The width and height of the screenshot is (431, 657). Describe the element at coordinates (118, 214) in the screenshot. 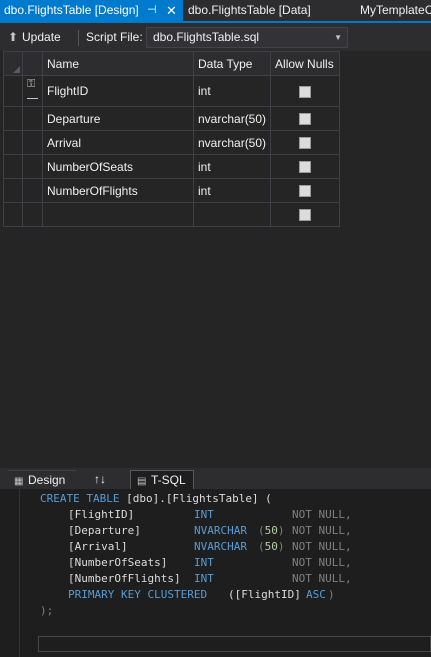

I see `cell-name` at that location.